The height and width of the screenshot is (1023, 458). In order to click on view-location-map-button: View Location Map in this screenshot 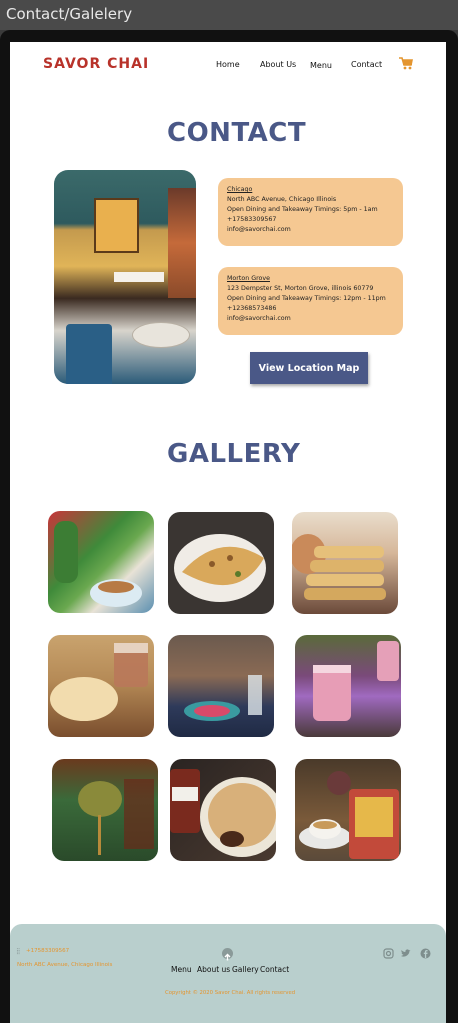, I will do `click(309, 368)`.